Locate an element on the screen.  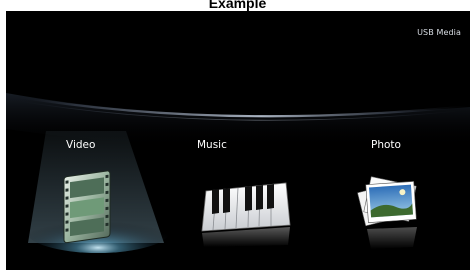
menu-label-music: Music is located at coordinates (212, 145).